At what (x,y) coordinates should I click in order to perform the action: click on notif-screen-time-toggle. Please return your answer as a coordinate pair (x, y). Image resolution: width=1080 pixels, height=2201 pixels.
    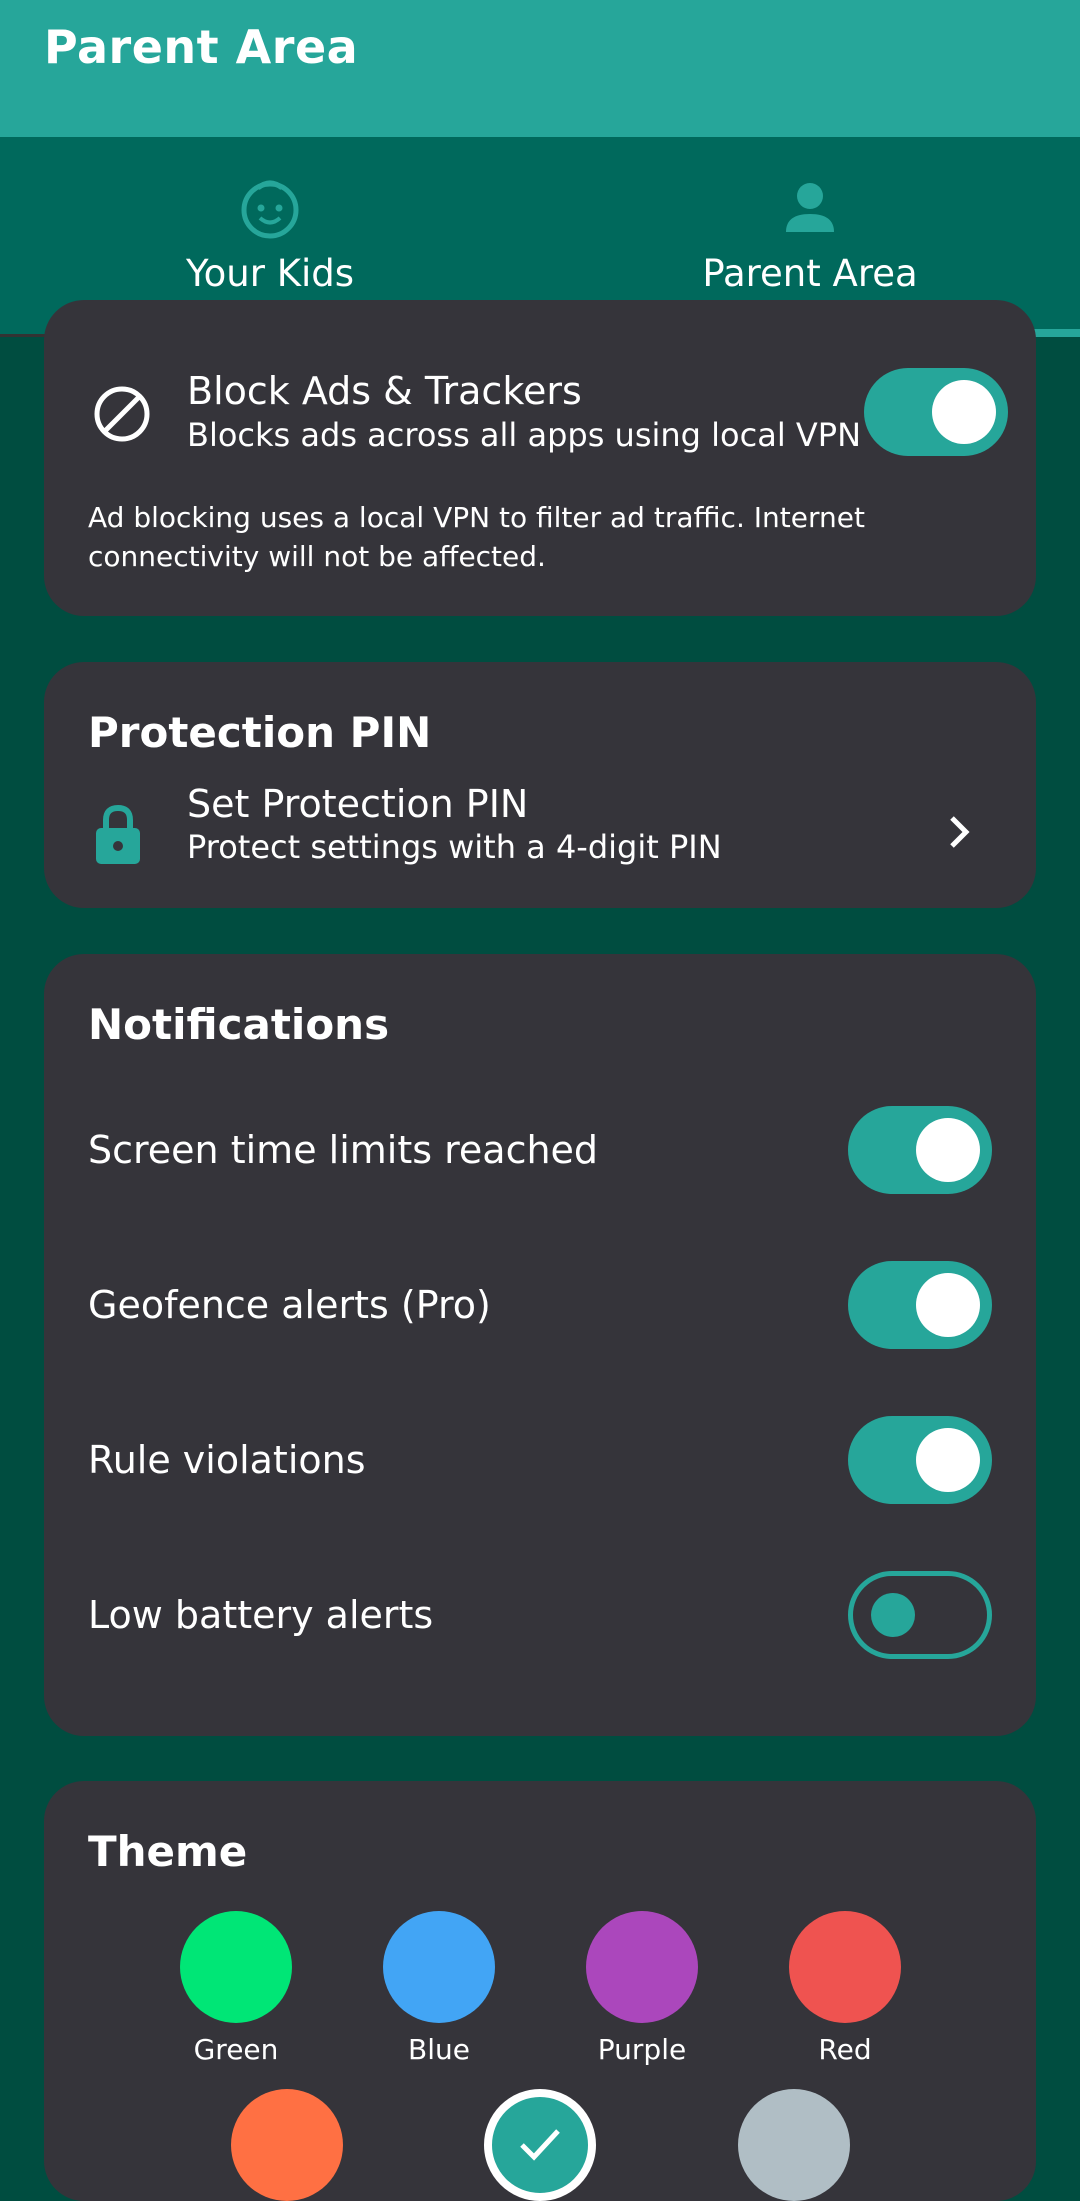
    Looking at the image, I should click on (920, 1150).